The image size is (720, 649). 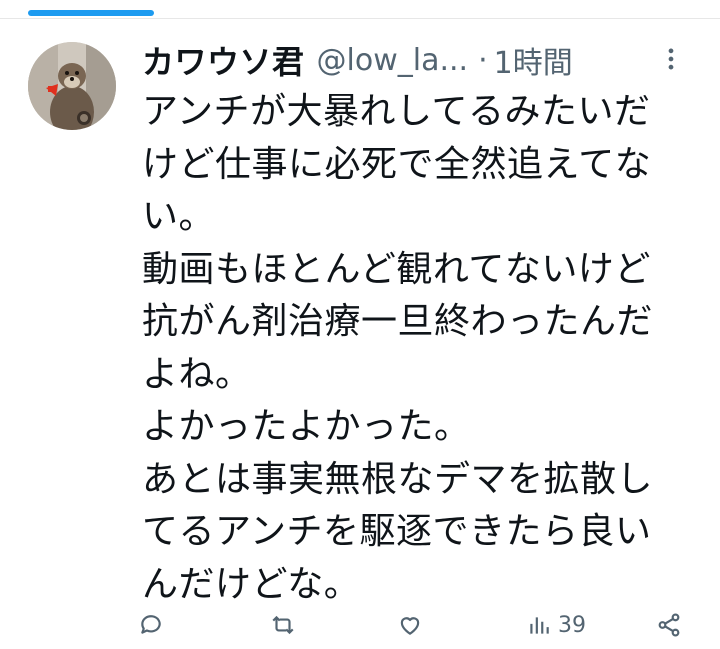 What do you see at coordinates (556, 625) in the screenshot?
I see `views-button: 39` at bounding box center [556, 625].